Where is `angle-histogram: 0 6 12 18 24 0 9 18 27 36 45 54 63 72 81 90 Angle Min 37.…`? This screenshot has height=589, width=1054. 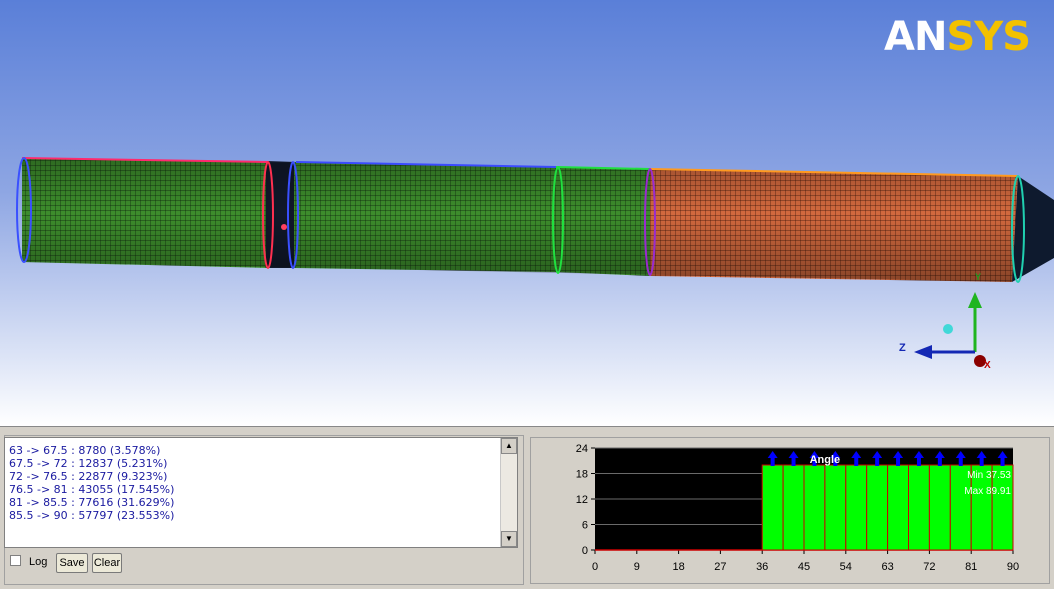 angle-histogram: 0 6 12 18 24 0 9 18 27 36 45 54 63 72 81 90 Angle Min 37.… is located at coordinates (795, 508).